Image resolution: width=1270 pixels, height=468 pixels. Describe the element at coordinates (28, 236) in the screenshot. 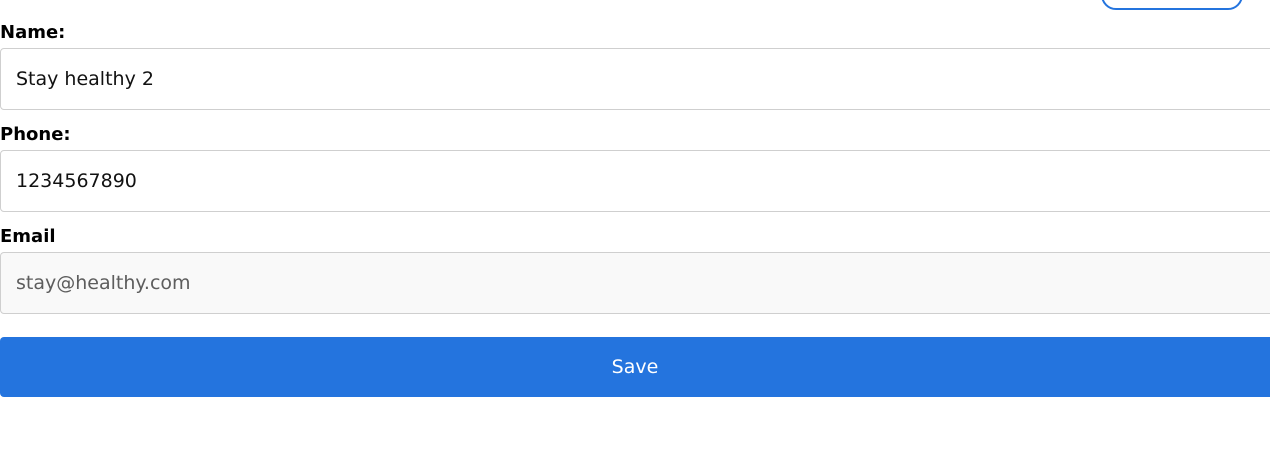

I see `email-label: Email` at that location.